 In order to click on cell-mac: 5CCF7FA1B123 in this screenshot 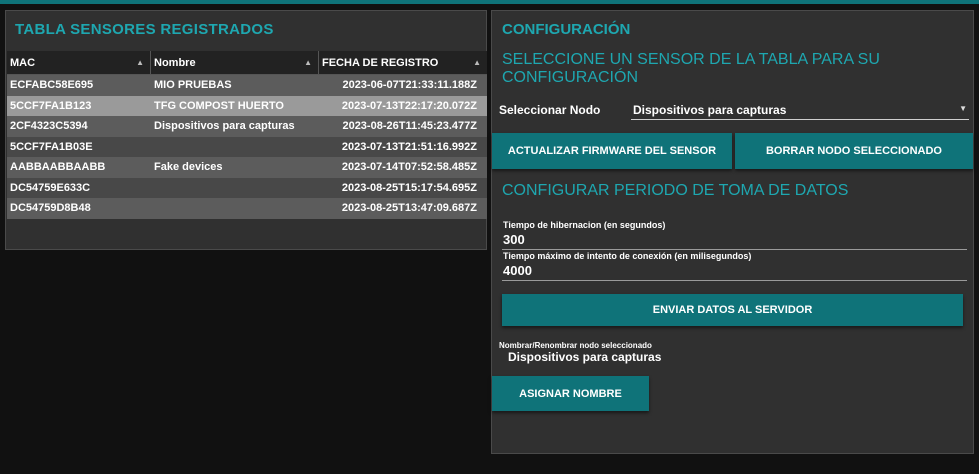, I will do `click(51, 105)`.